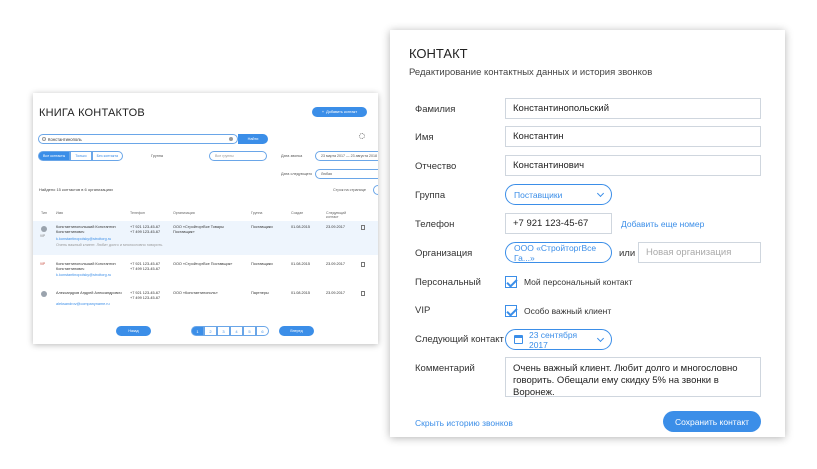 The image size is (817, 469). I want to click on group-filter-label: Группа, so click(157, 156).